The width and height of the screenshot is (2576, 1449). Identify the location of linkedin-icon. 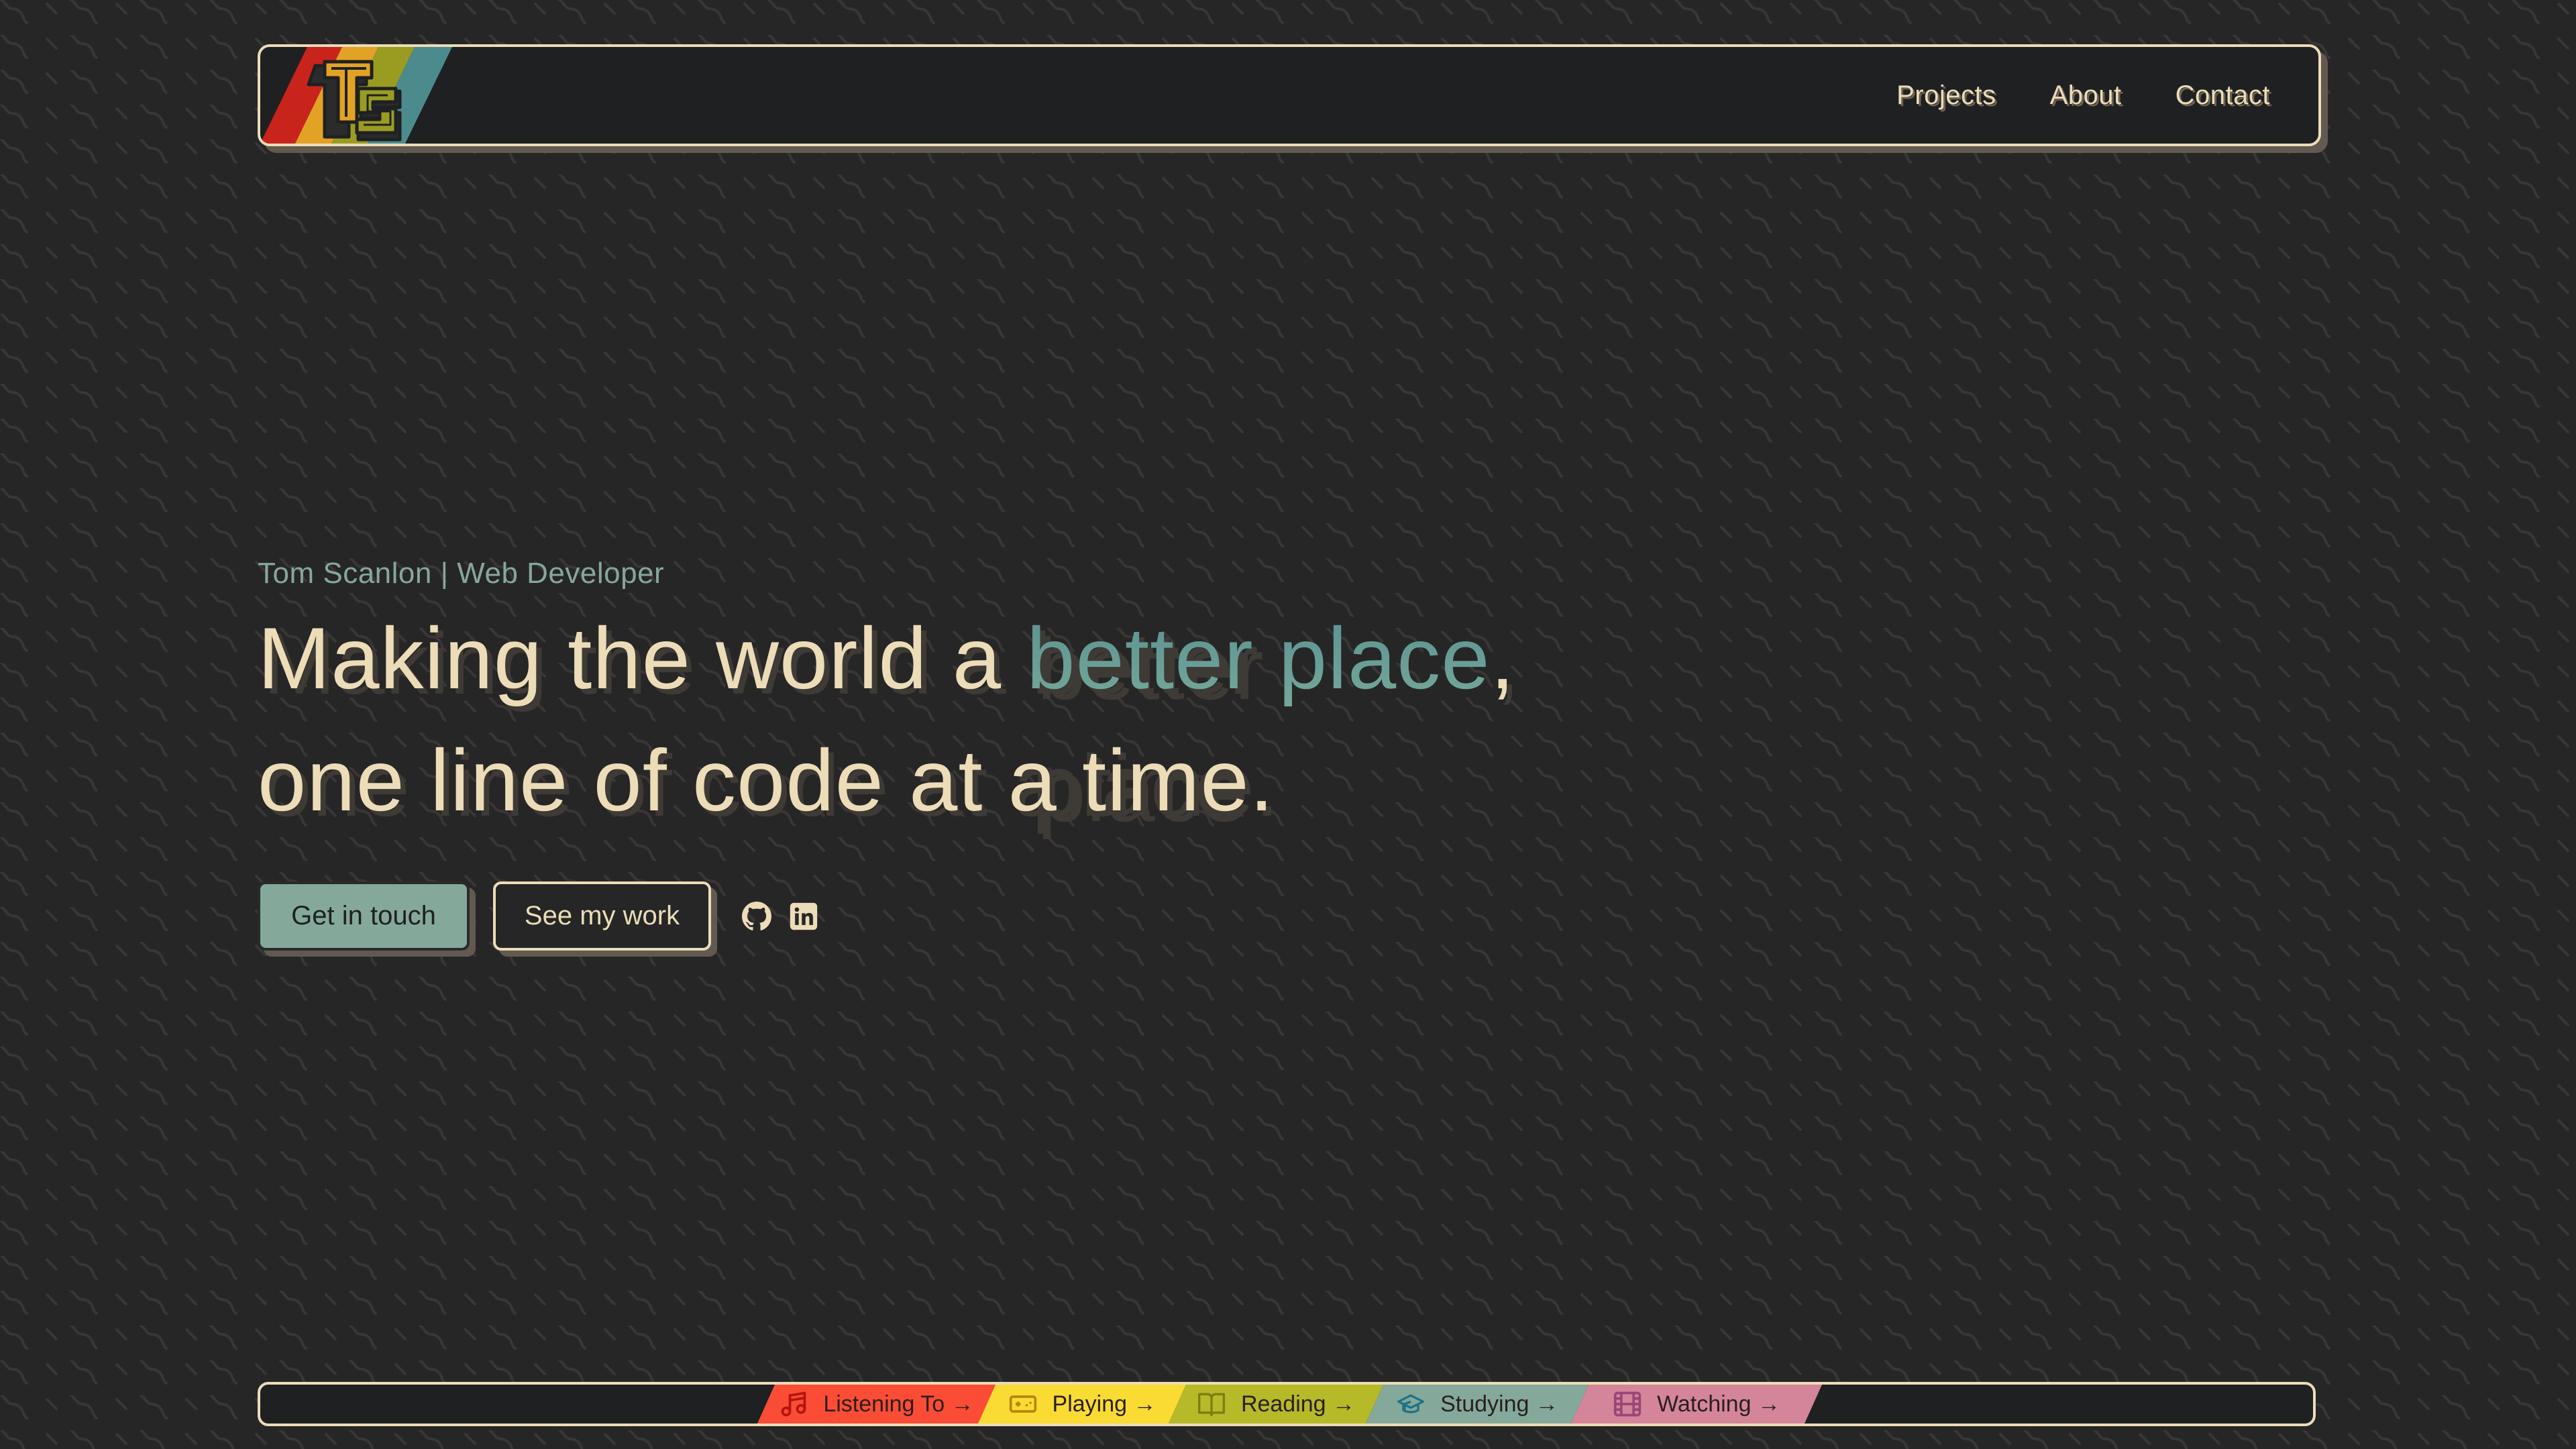
(804, 916).